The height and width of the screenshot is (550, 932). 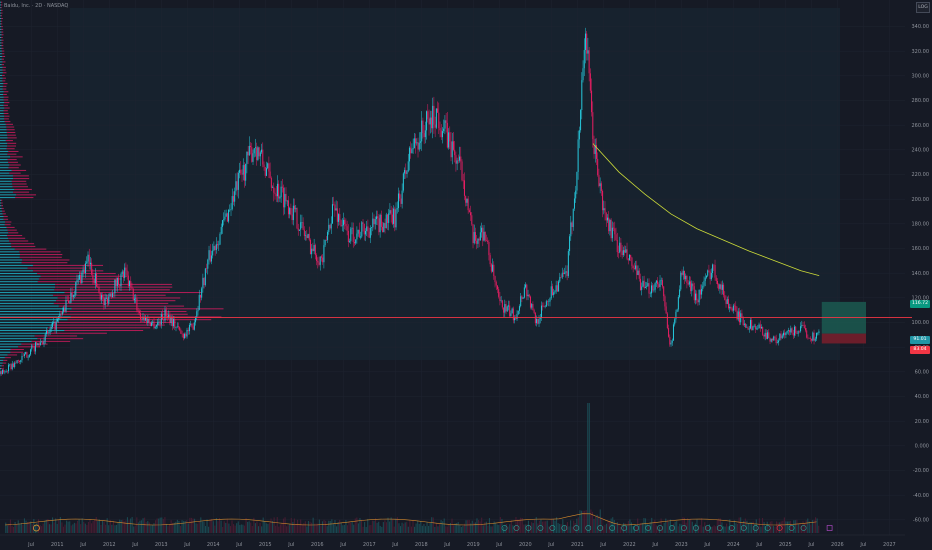 What do you see at coordinates (421, 545) in the screenshot?
I see `time-tick-label: 2018` at bounding box center [421, 545].